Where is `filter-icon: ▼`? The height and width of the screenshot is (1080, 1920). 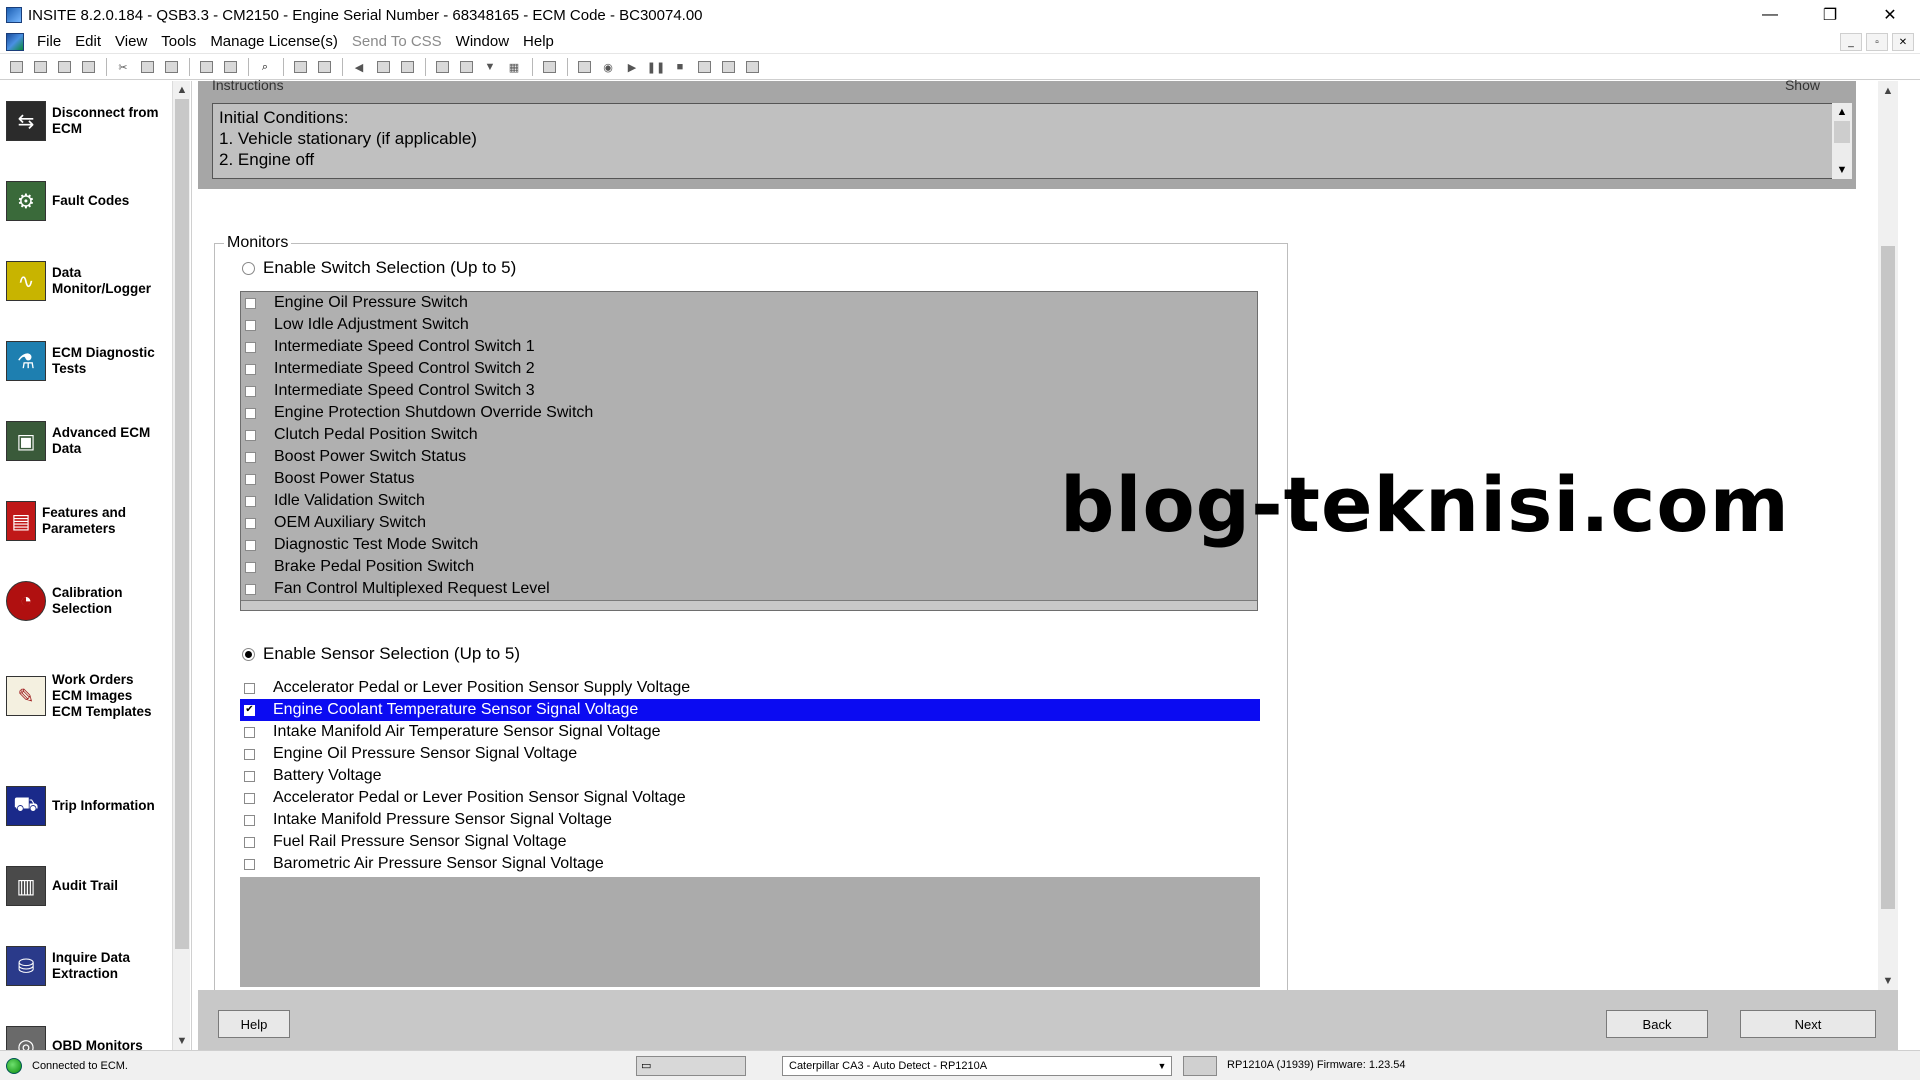 filter-icon: ▼ is located at coordinates (490, 67).